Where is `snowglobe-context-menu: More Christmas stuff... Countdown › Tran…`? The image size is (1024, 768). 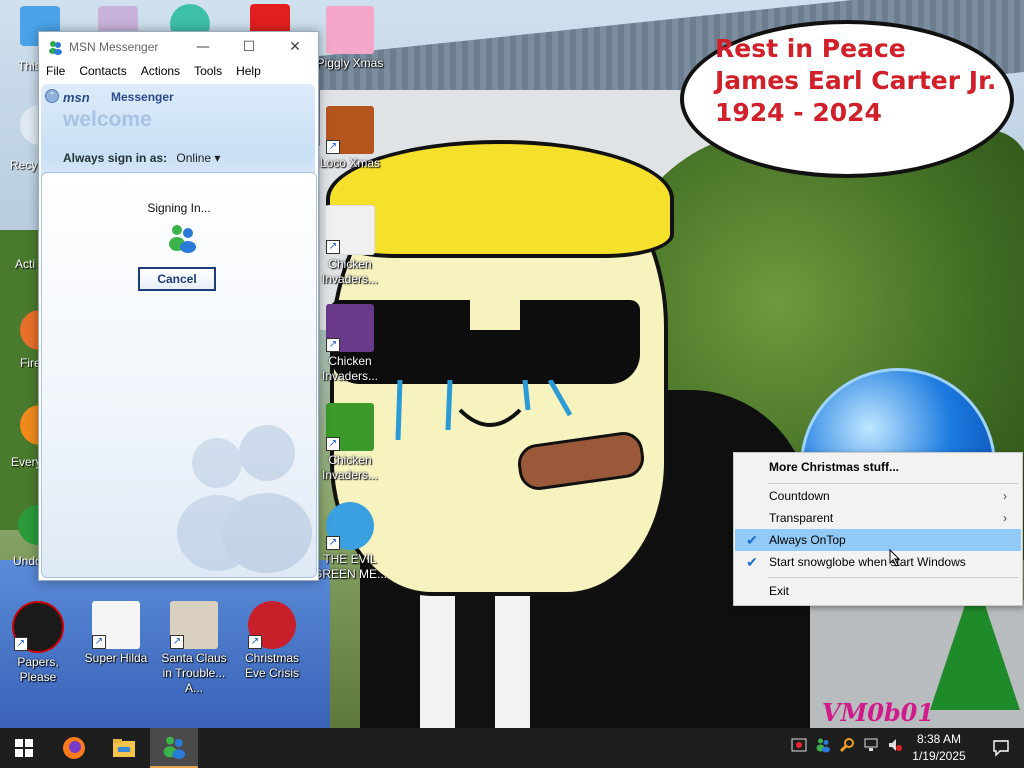 snowglobe-context-menu: More Christmas stuff... Countdown › Tran… is located at coordinates (878, 529).